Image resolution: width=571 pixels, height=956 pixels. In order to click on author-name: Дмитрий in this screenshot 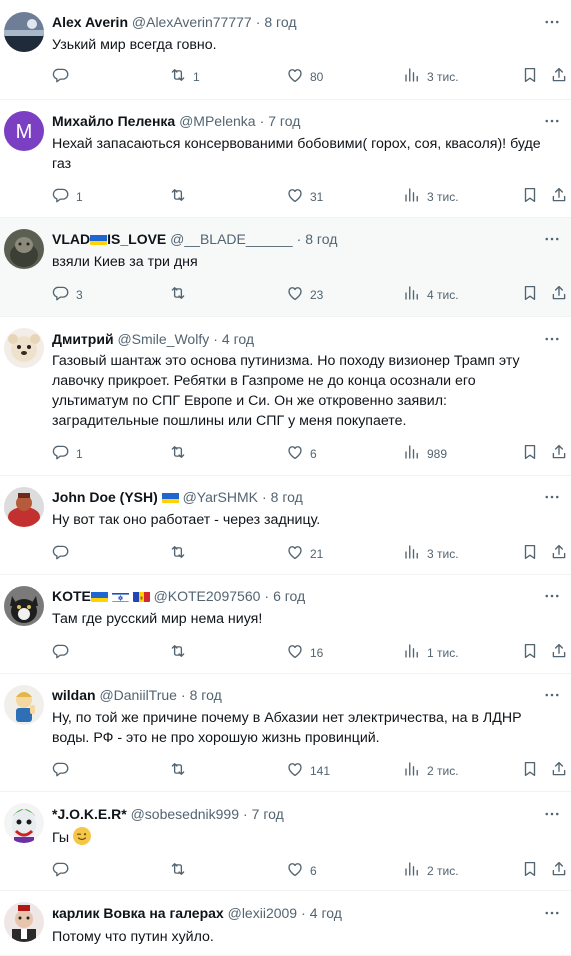, I will do `click(83, 339)`.